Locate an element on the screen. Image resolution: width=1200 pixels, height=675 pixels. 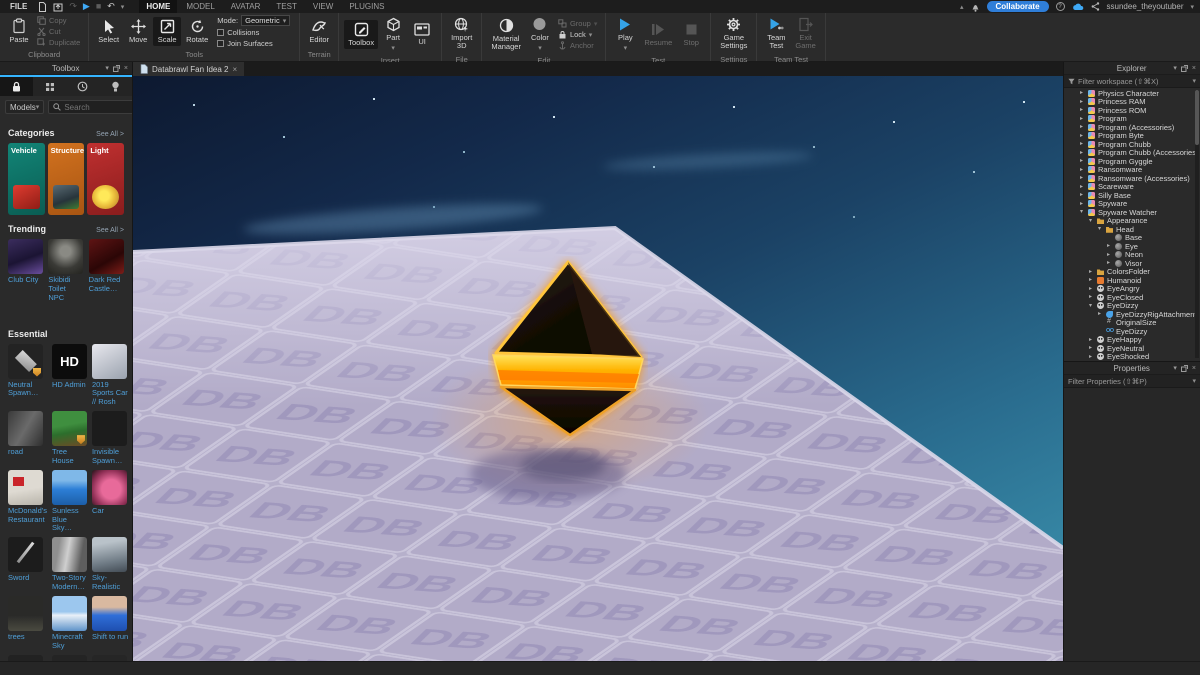
explorer-row: EyeAngry is located at coordinates (1132, 288).